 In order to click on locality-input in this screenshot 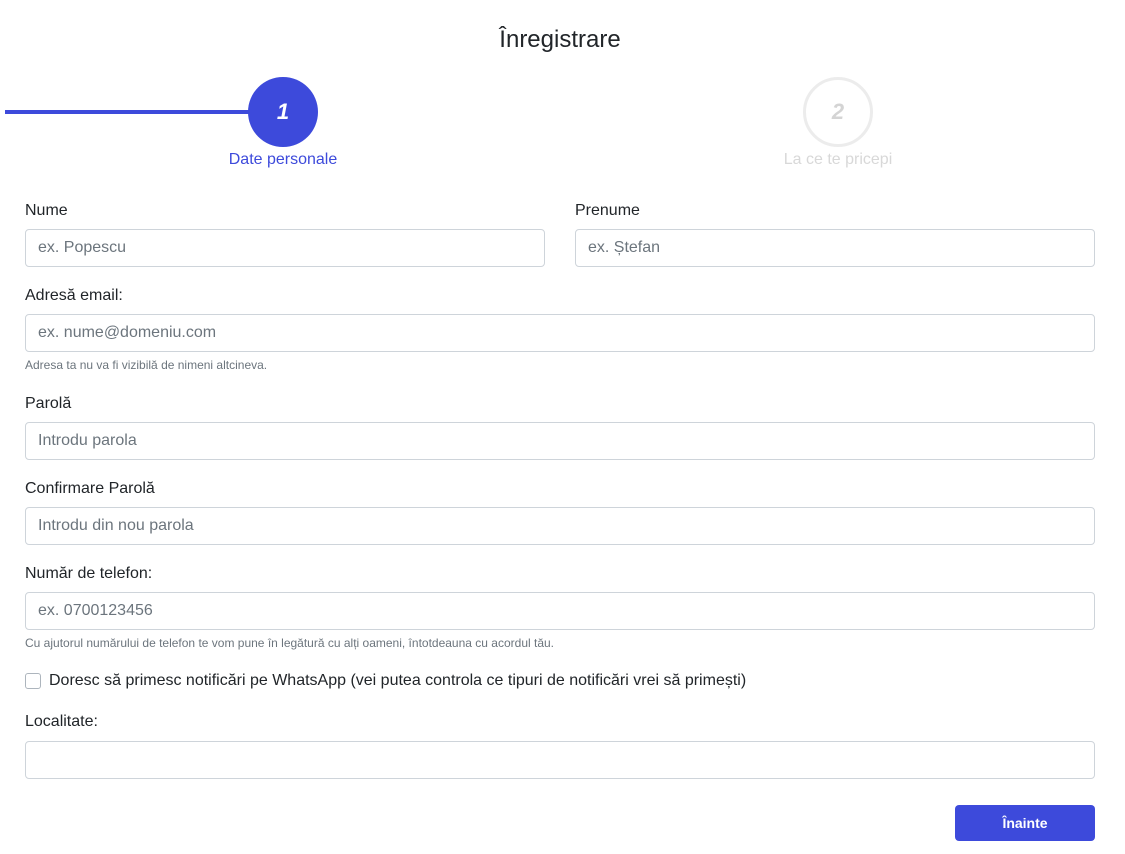, I will do `click(560, 760)`.